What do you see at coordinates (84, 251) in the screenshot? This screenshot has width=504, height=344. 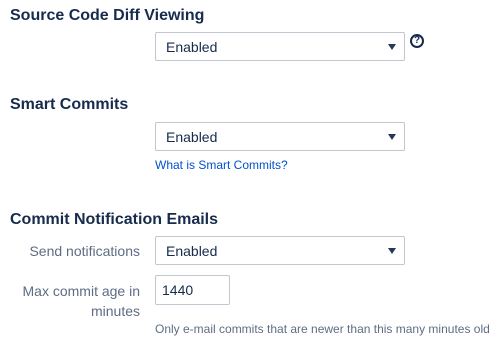 I see `send-notifications-label: Send notifications` at bounding box center [84, 251].